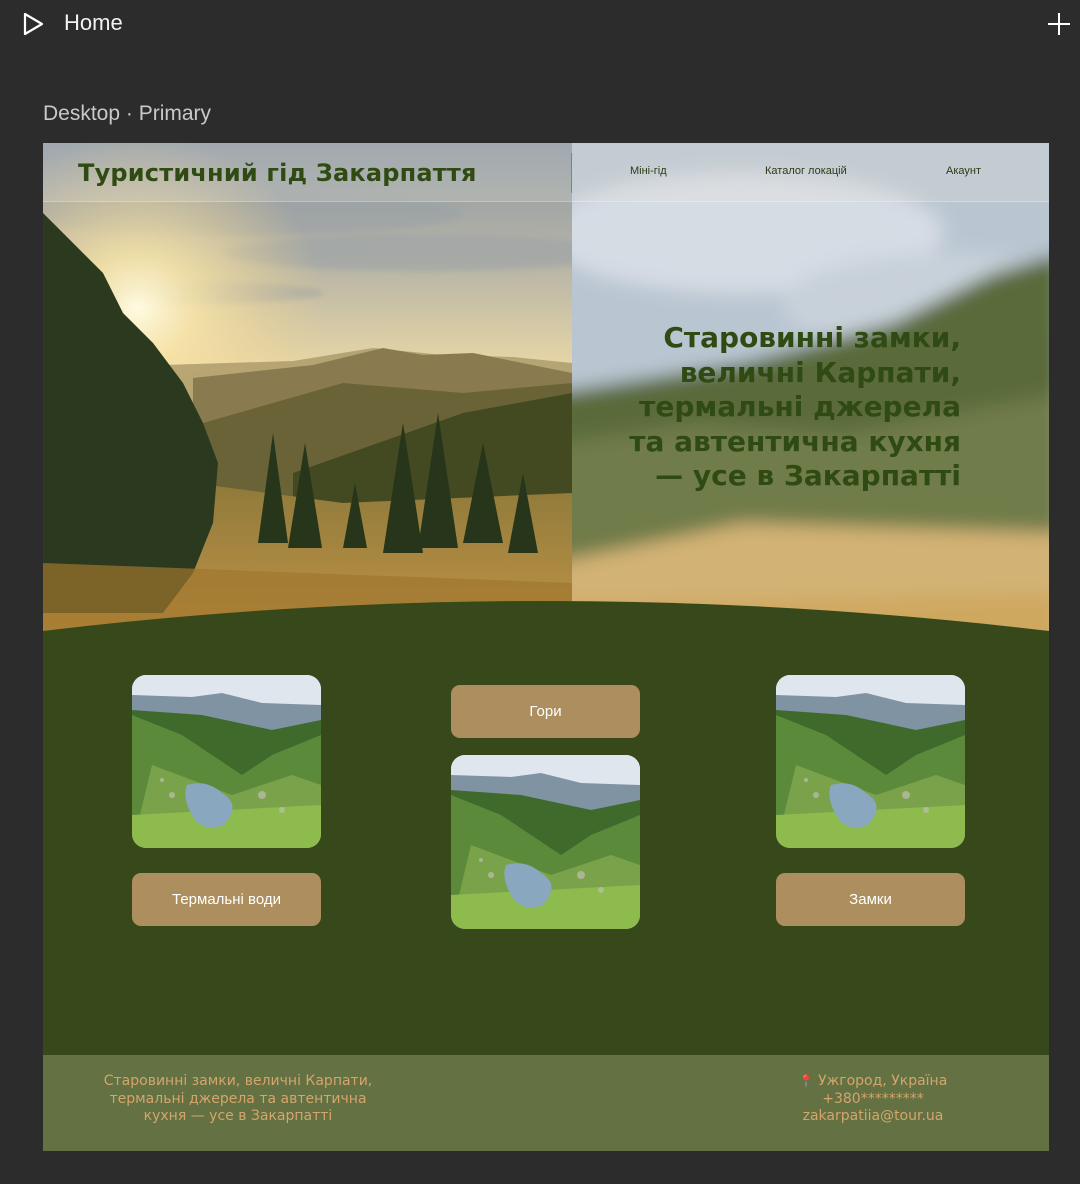 The image size is (1080, 1184). Describe the element at coordinates (33, 24) in the screenshot. I see `play-icon` at that location.